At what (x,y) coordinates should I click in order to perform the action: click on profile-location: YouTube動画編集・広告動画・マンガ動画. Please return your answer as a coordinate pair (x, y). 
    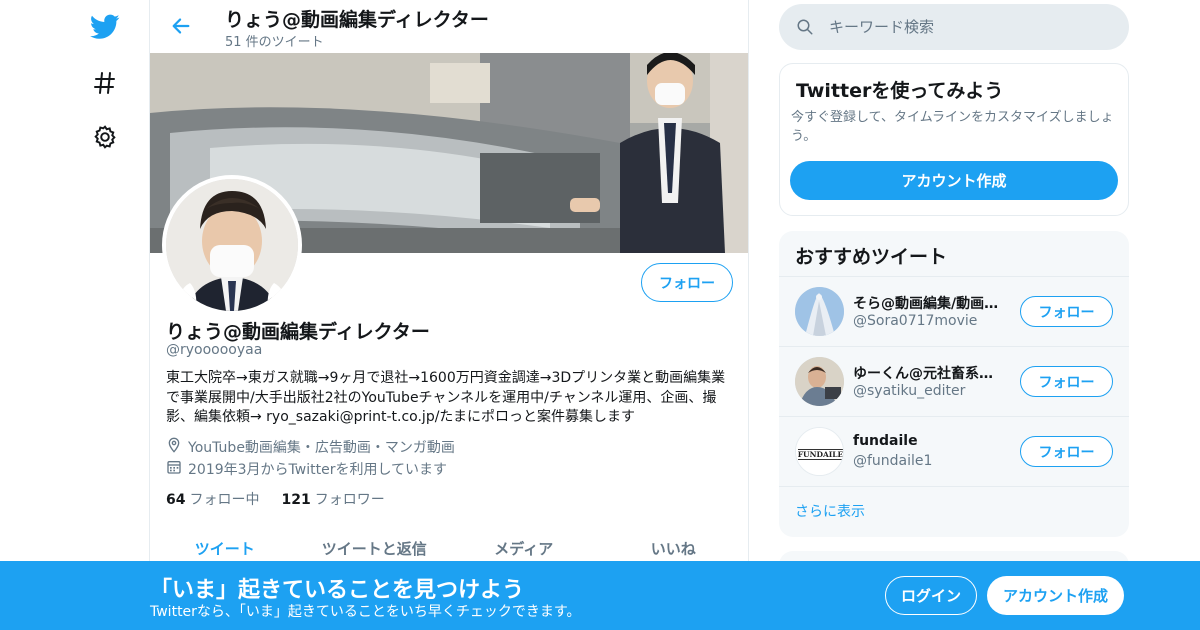
    Looking at the image, I should click on (310, 447).